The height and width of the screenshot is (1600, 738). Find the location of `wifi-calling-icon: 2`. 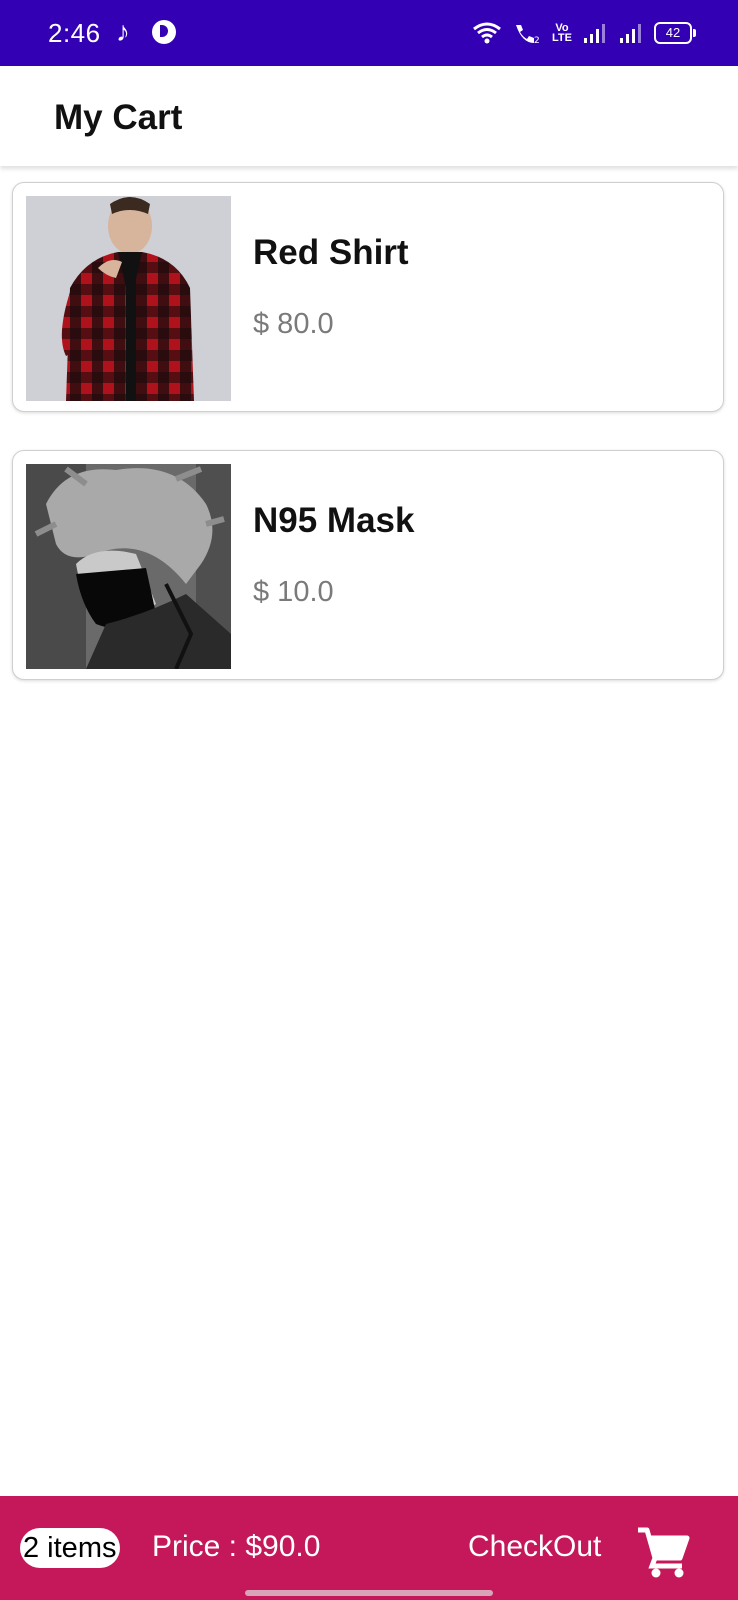

wifi-calling-icon: 2 is located at coordinates (528, 35).